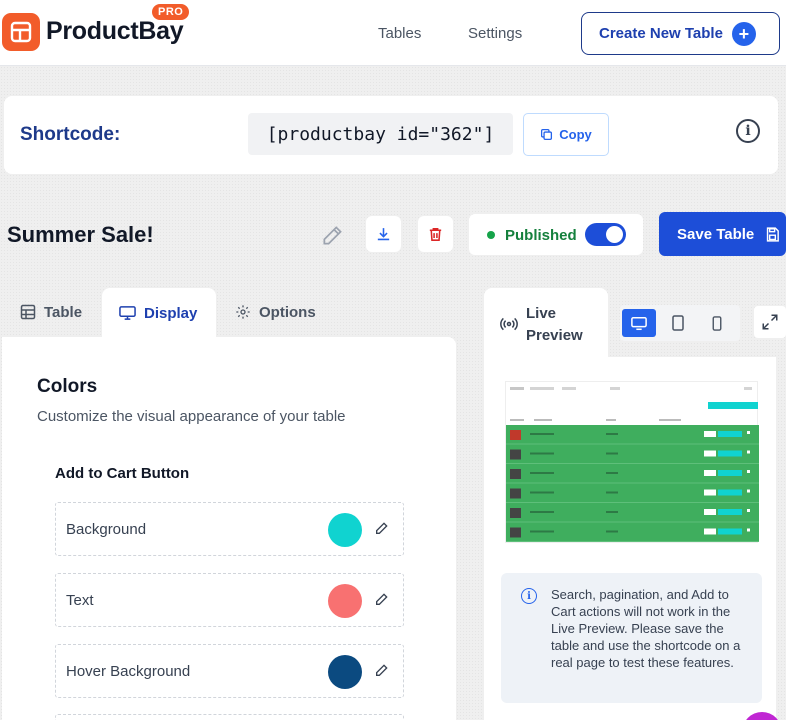 The height and width of the screenshot is (720, 786). What do you see at coordinates (575, 134) in the screenshot?
I see `copy-label: Copy` at bounding box center [575, 134].